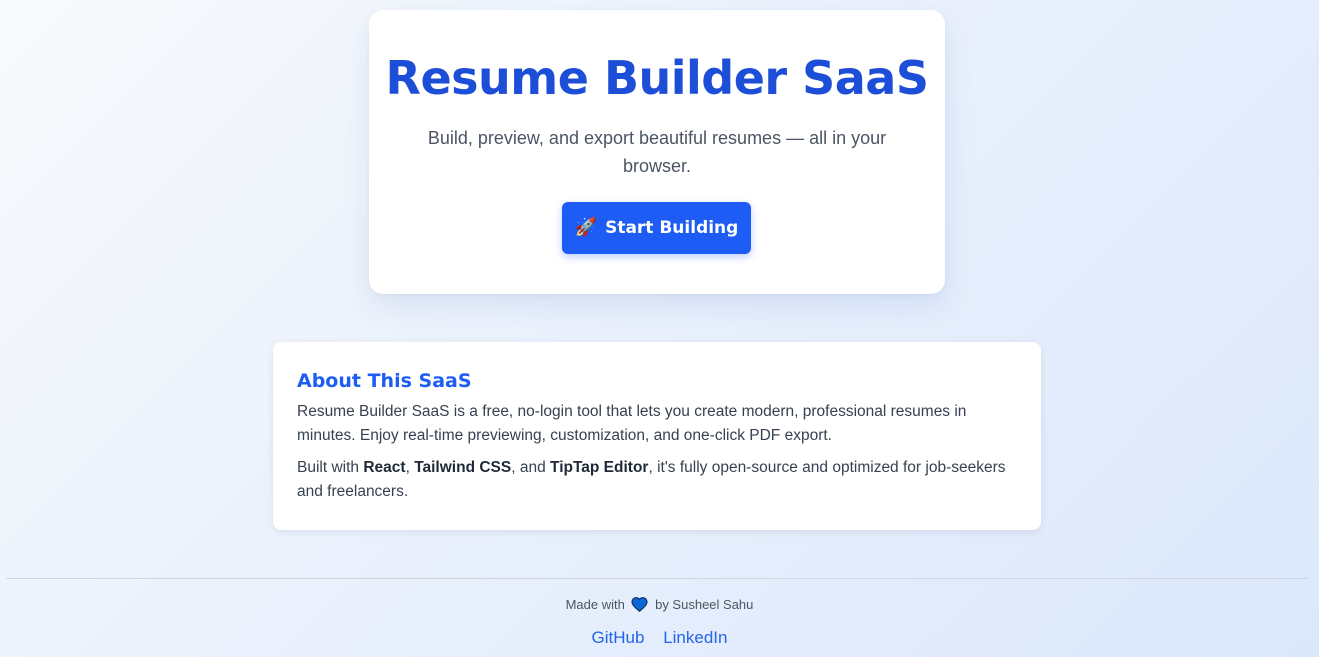 The height and width of the screenshot is (657, 1319). Describe the element at coordinates (530, 467) in the screenshot. I see `about-sep-2: , and` at that location.